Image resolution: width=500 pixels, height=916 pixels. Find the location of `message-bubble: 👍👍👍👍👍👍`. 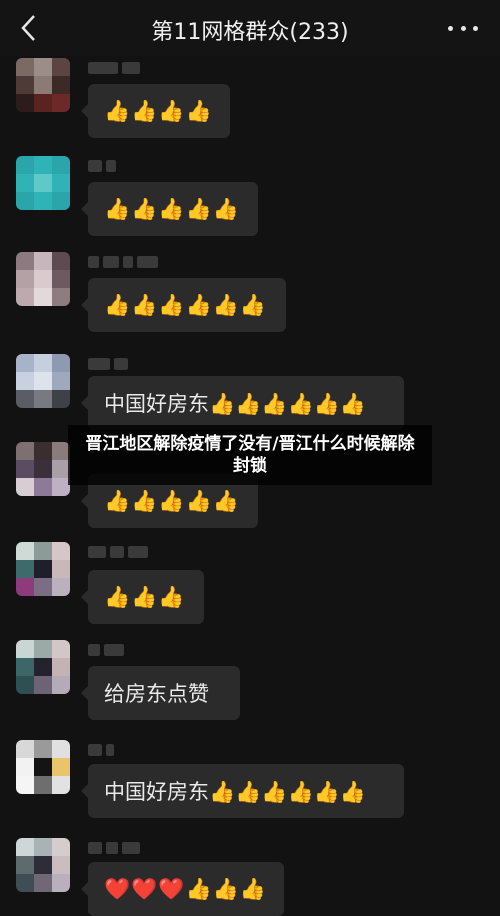

message-bubble: 👍👍👍👍👍👍 is located at coordinates (183, 305).